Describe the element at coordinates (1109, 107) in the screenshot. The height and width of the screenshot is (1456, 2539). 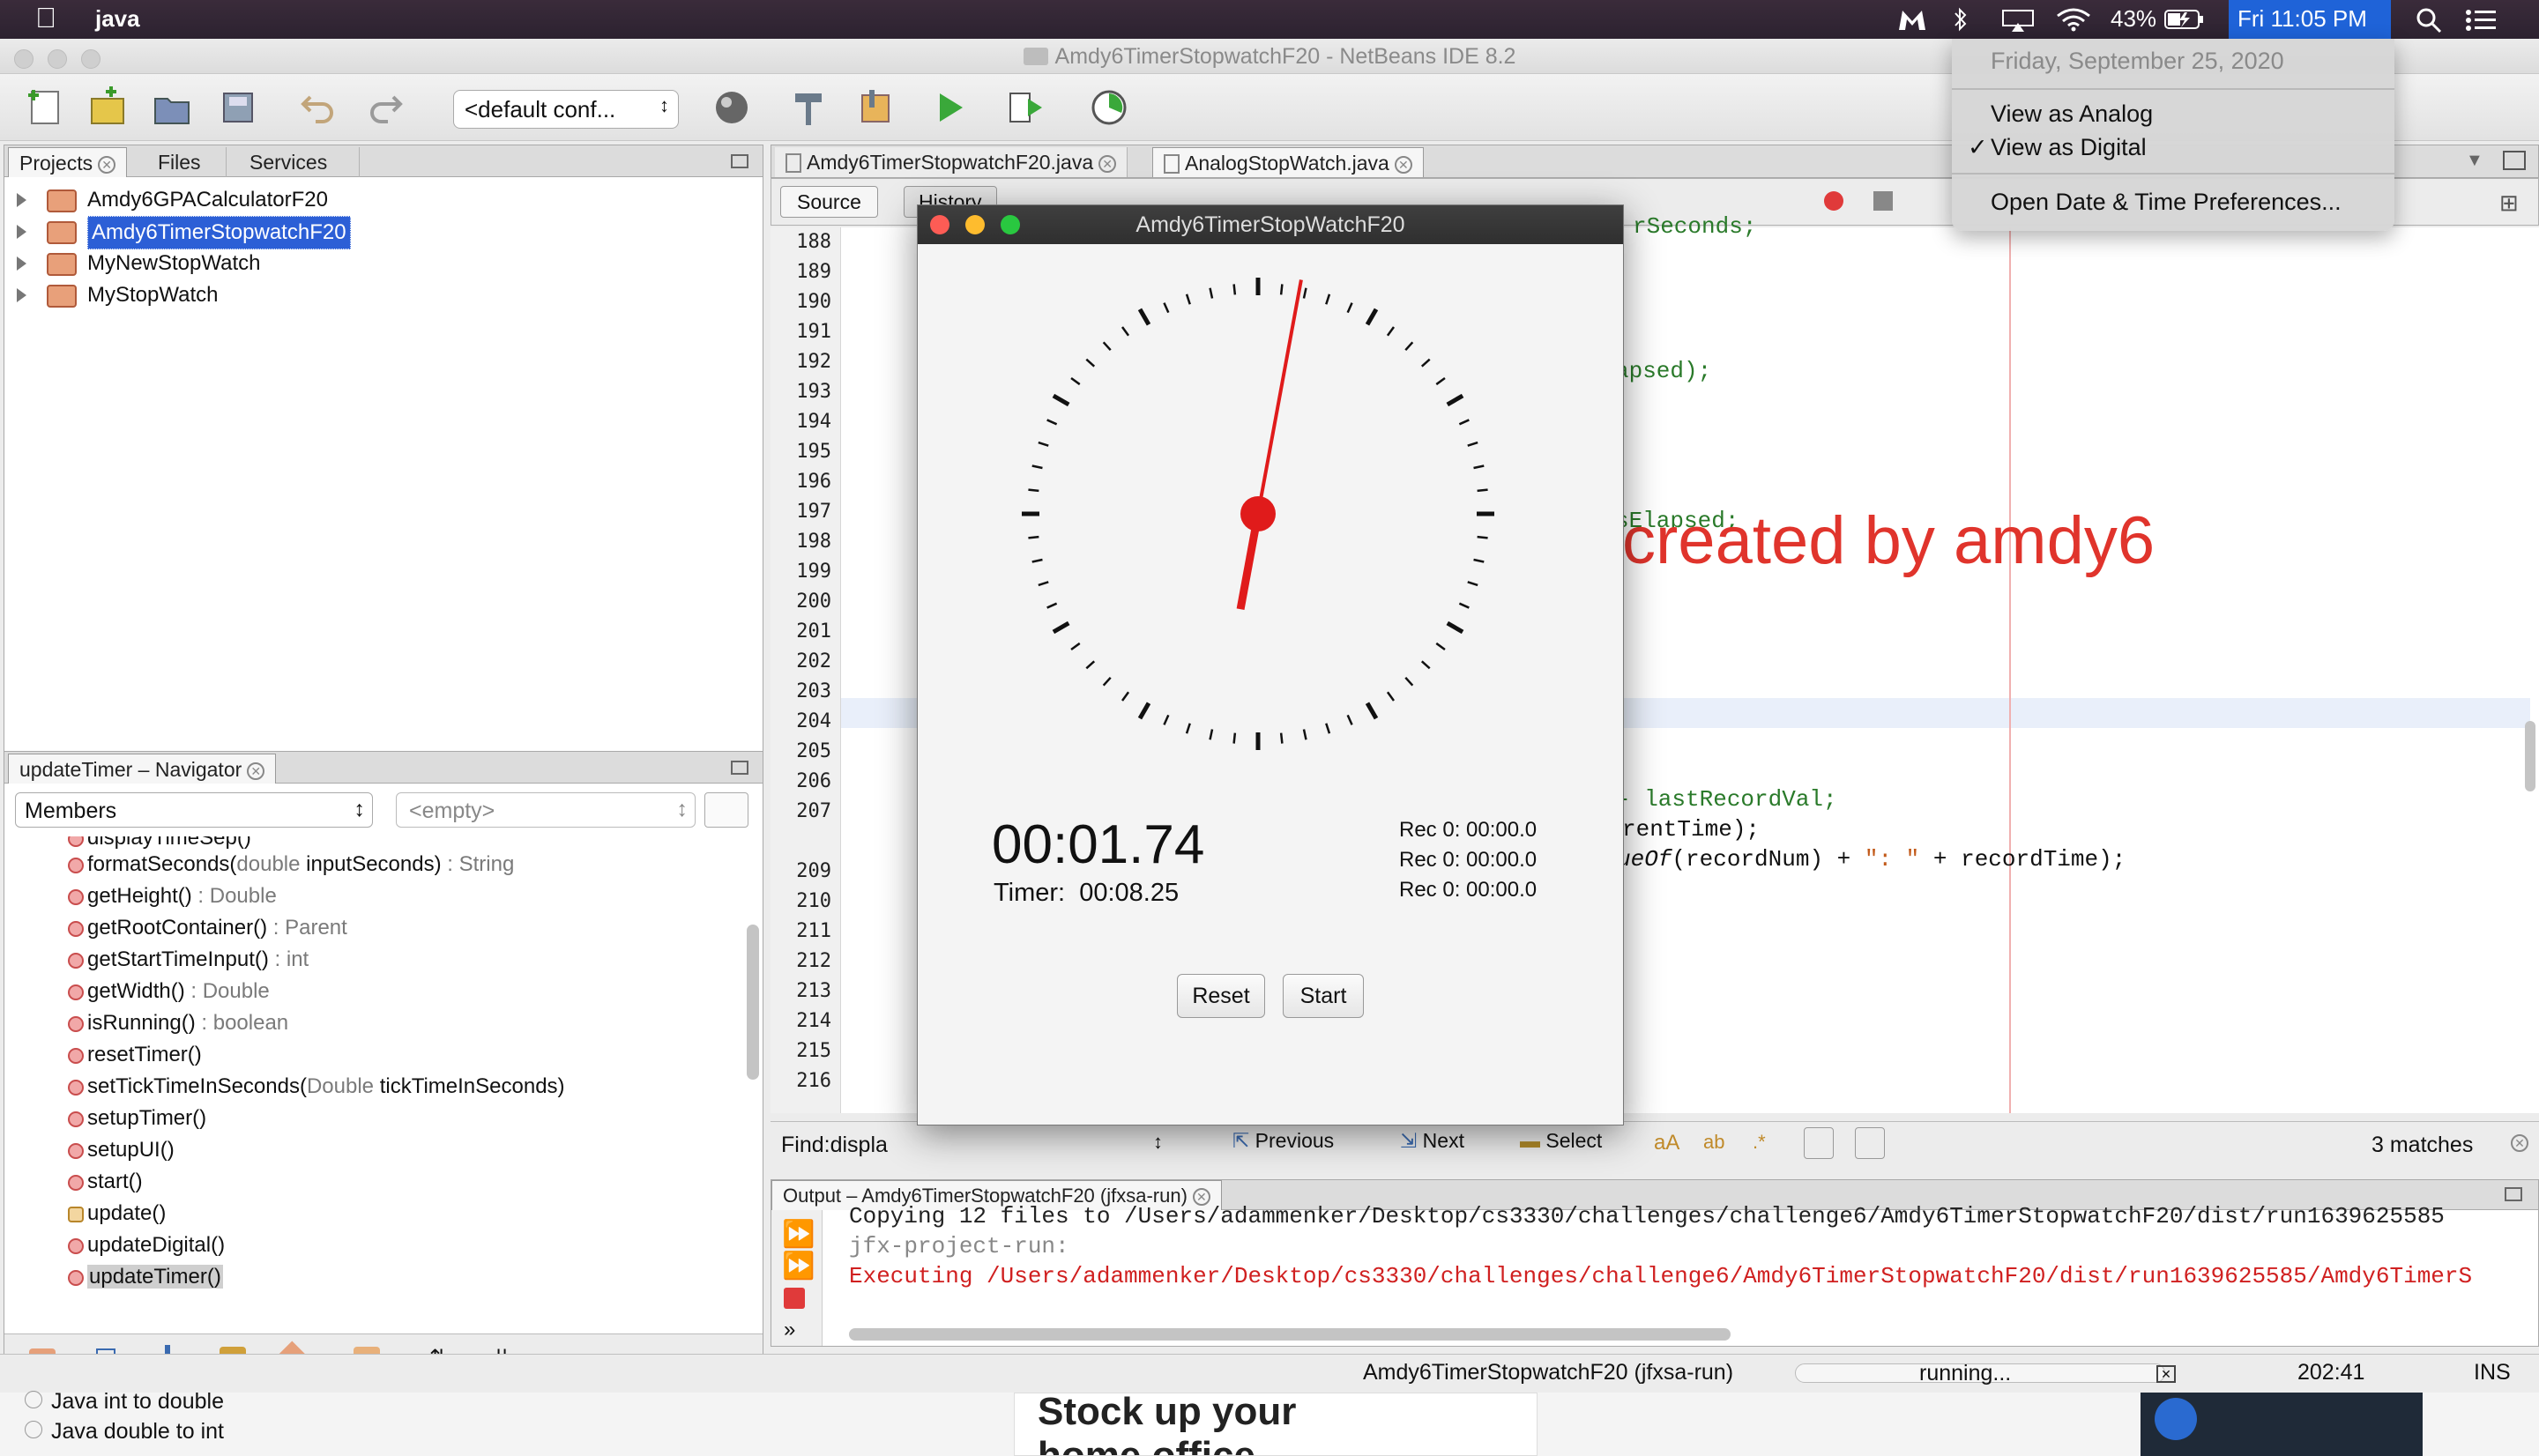
I see `profile-icon` at that location.